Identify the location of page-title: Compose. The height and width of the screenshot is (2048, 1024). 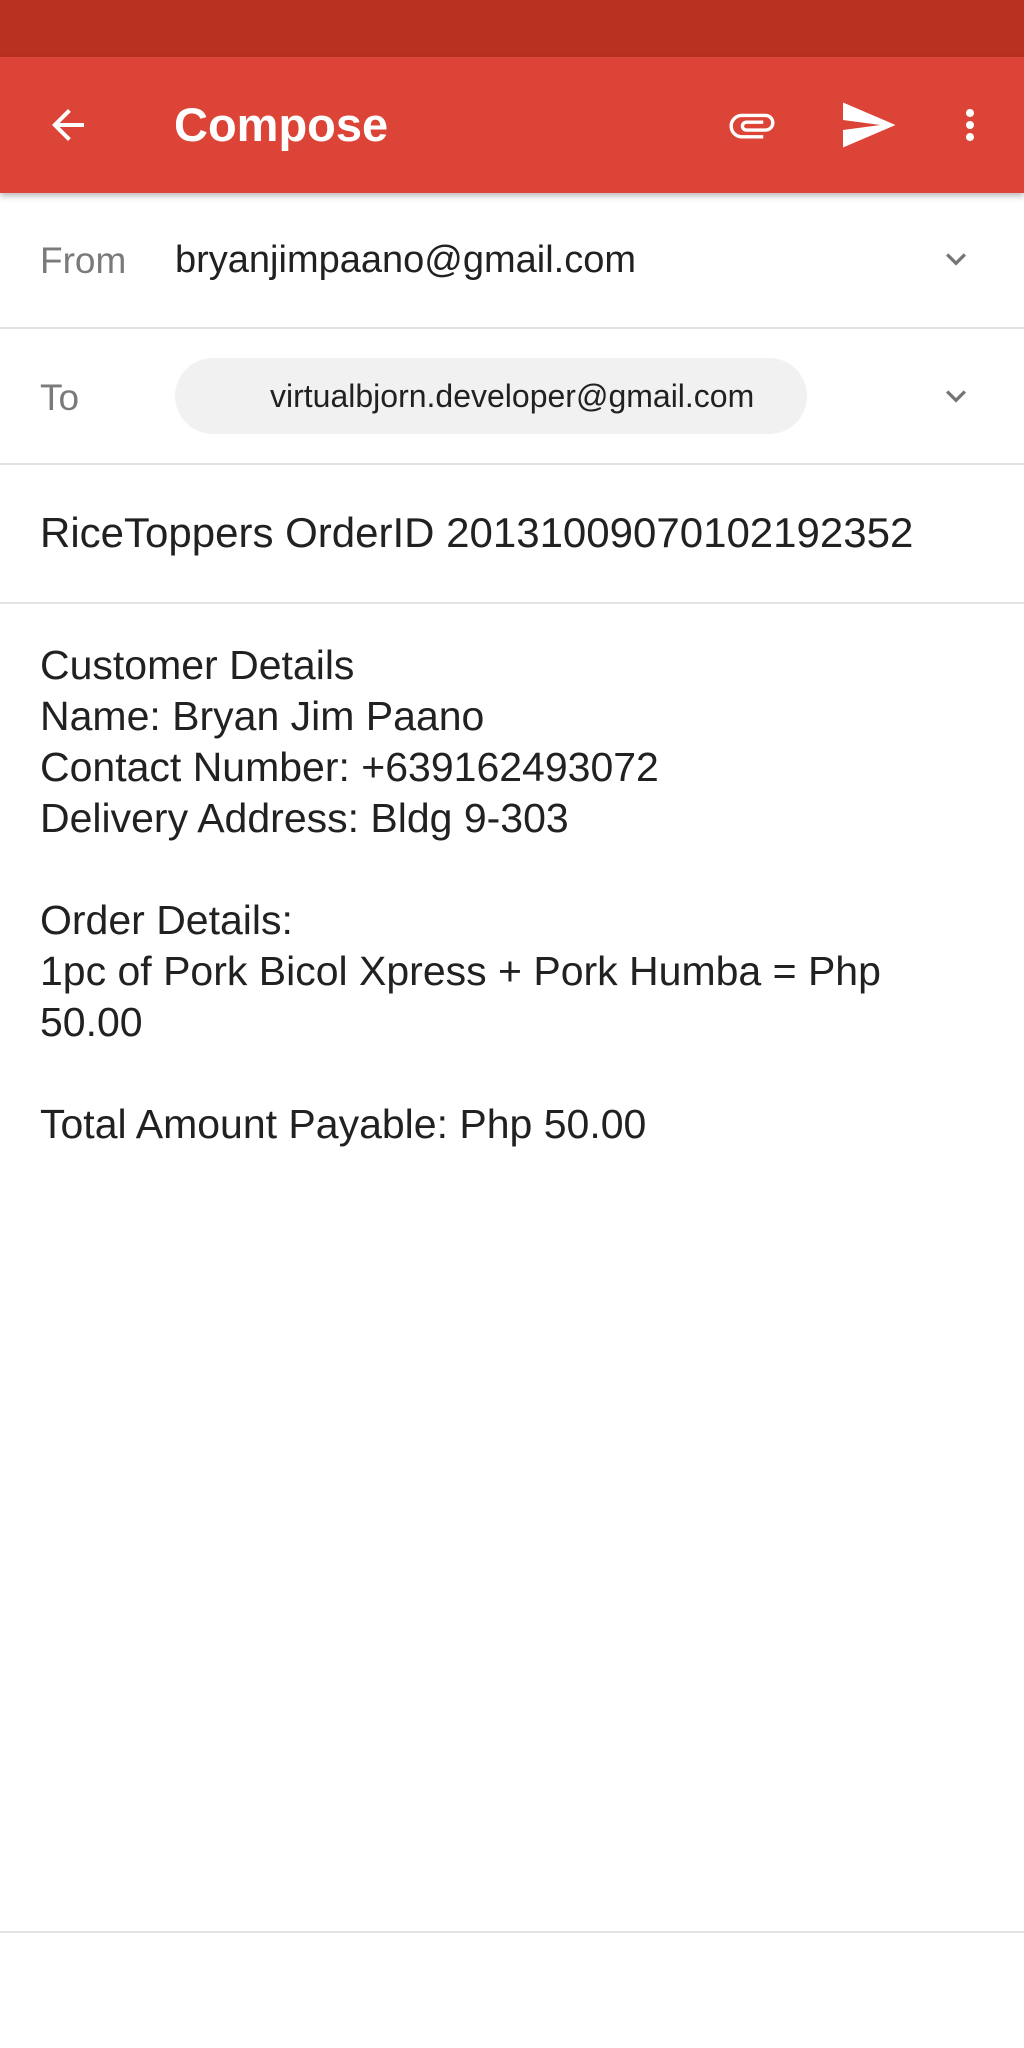
(281, 124).